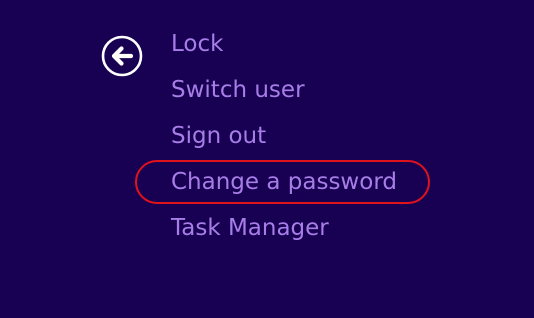 This screenshot has width=534, height=318. What do you see at coordinates (218, 136) in the screenshot?
I see `sign-out-option: Sign out` at bounding box center [218, 136].